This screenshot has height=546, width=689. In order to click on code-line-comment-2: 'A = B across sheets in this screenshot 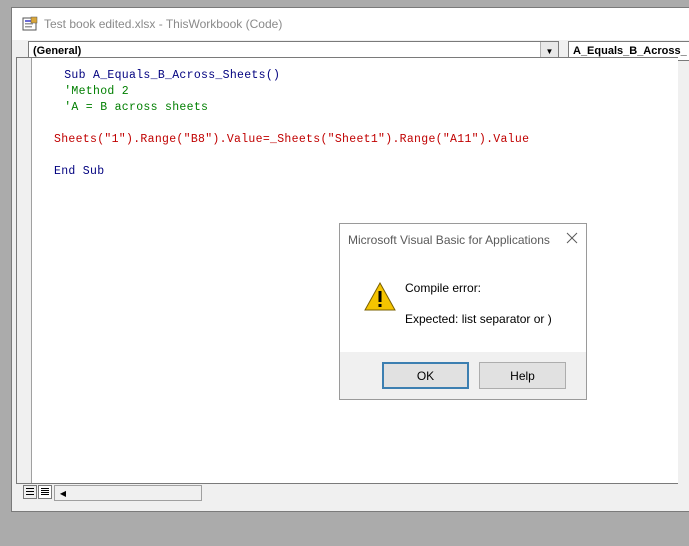, I will do `click(132, 107)`.